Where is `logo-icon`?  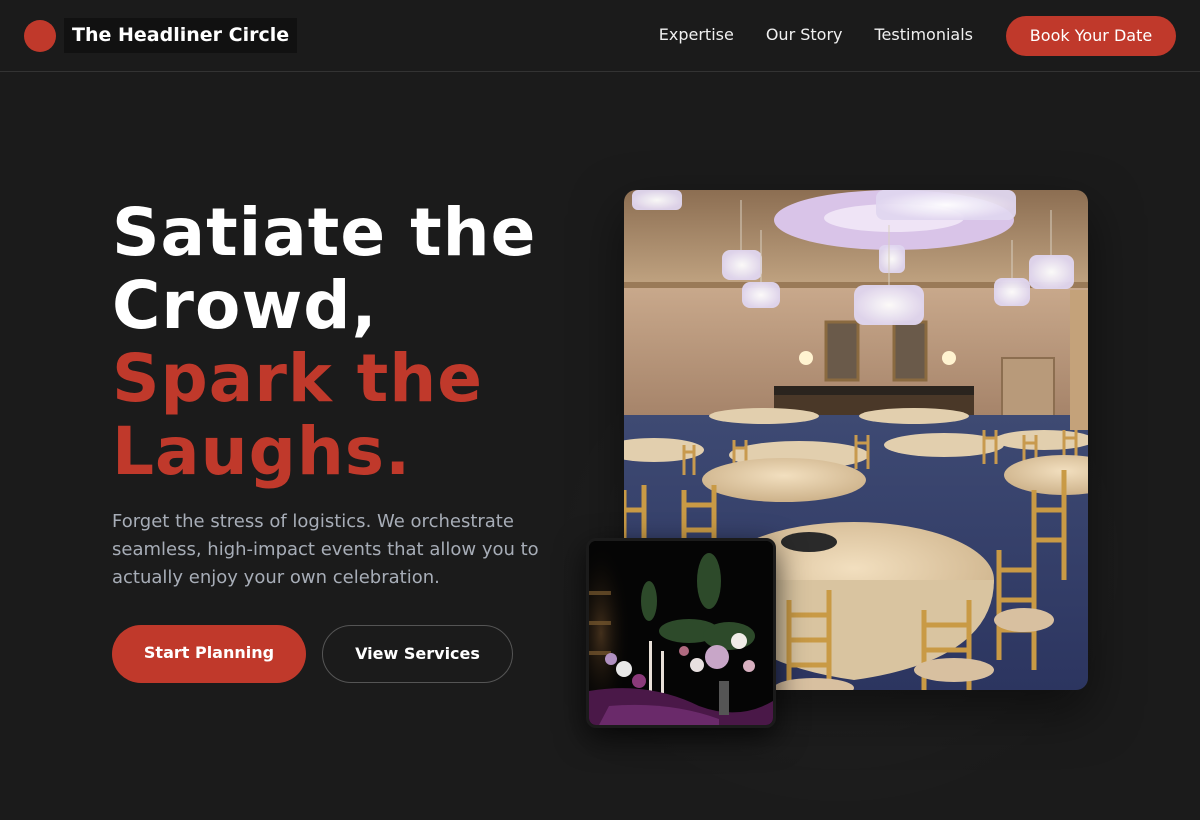
logo-icon is located at coordinates (40, 36).